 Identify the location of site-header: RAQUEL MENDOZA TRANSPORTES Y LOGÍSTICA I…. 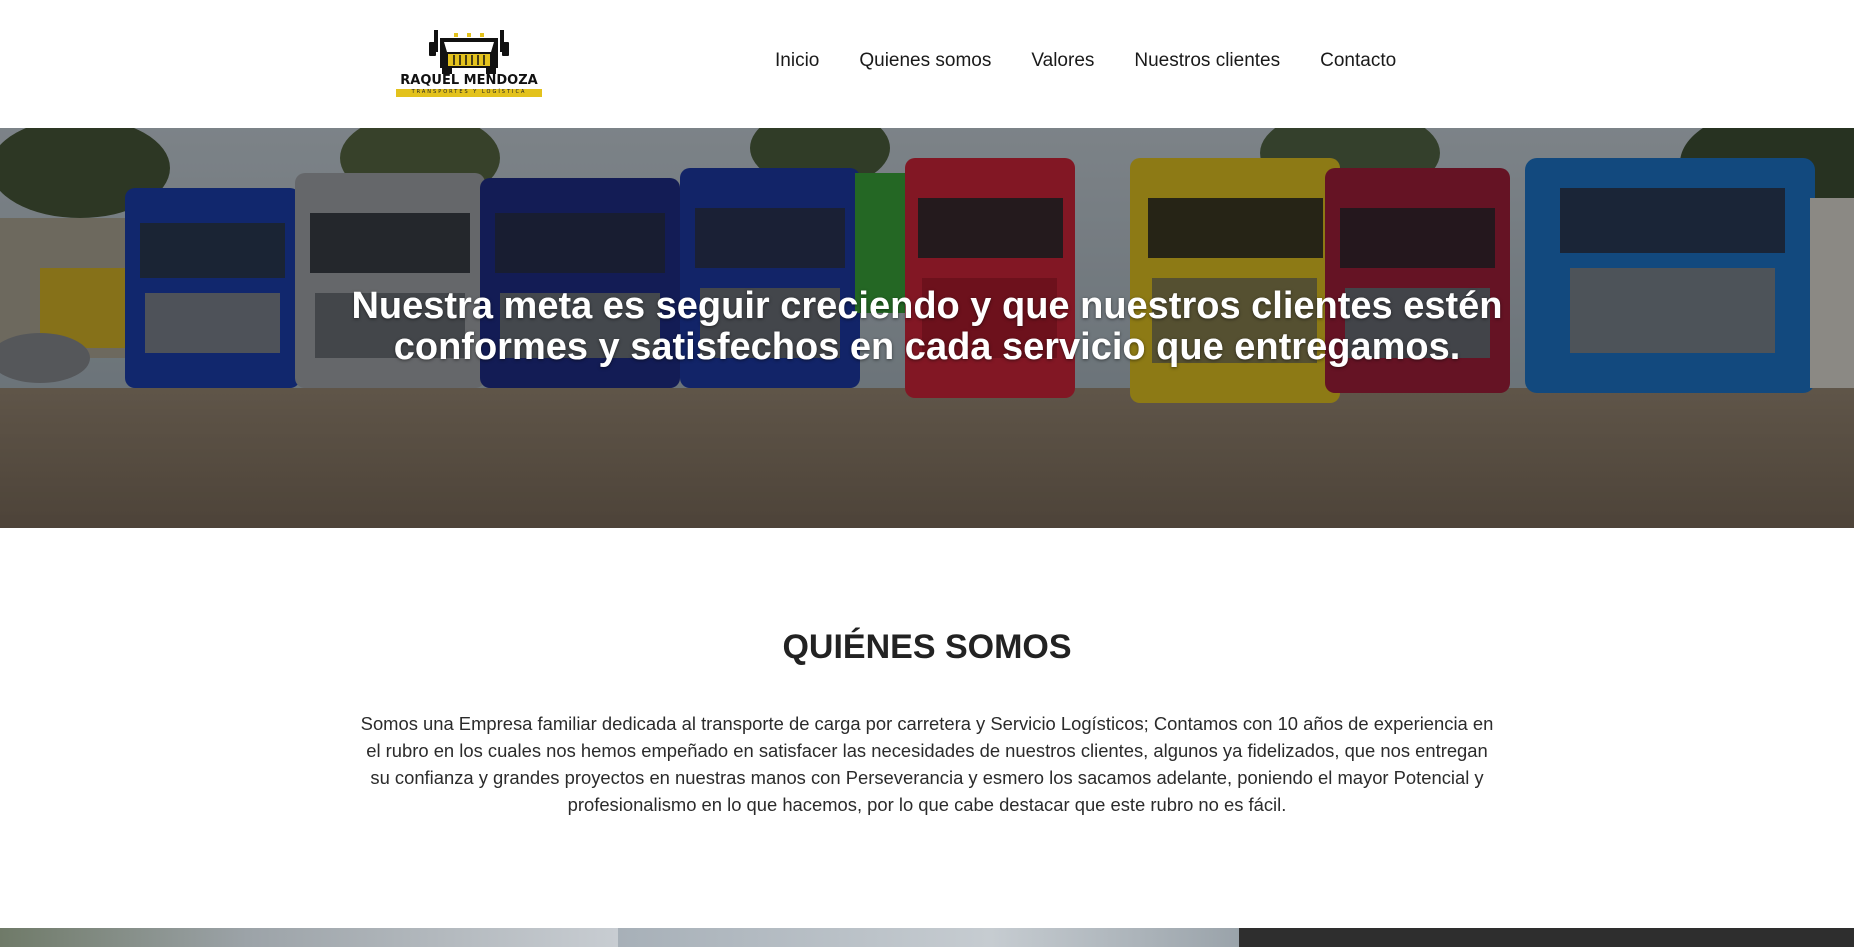
(927, 64).